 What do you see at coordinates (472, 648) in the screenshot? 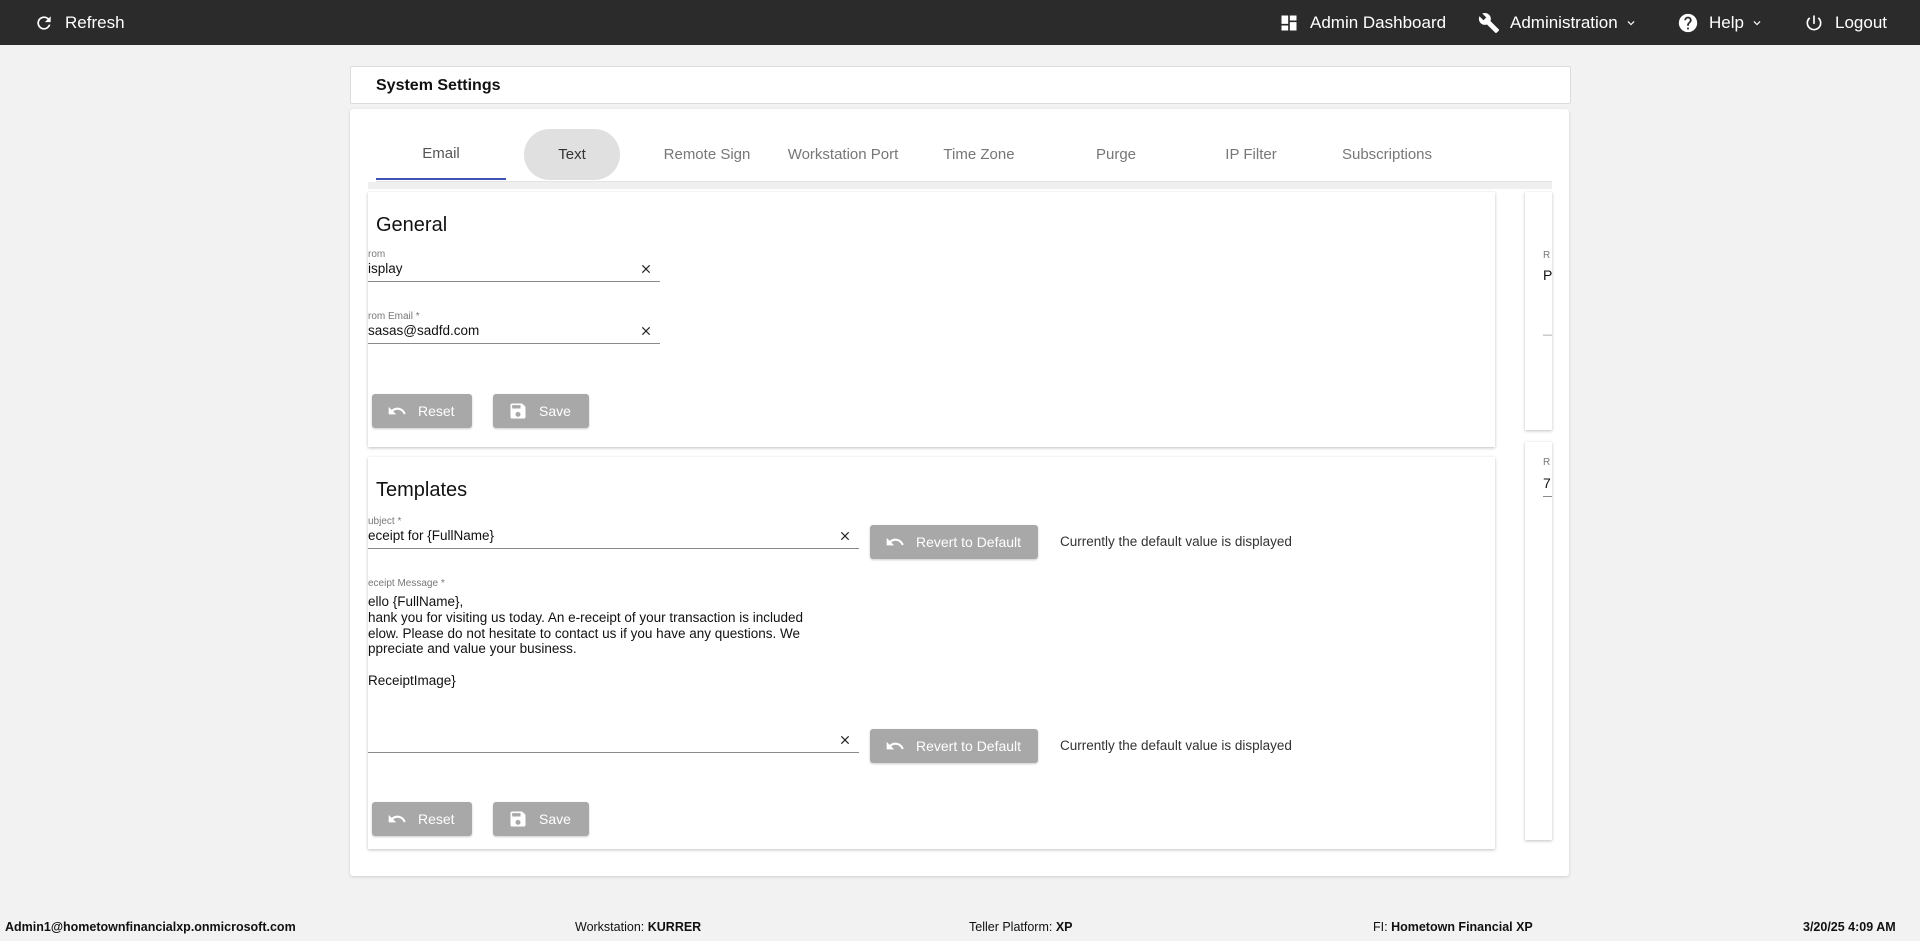
I see `message-line: ppreciate and value your business.` at bounding box center [472, 648].